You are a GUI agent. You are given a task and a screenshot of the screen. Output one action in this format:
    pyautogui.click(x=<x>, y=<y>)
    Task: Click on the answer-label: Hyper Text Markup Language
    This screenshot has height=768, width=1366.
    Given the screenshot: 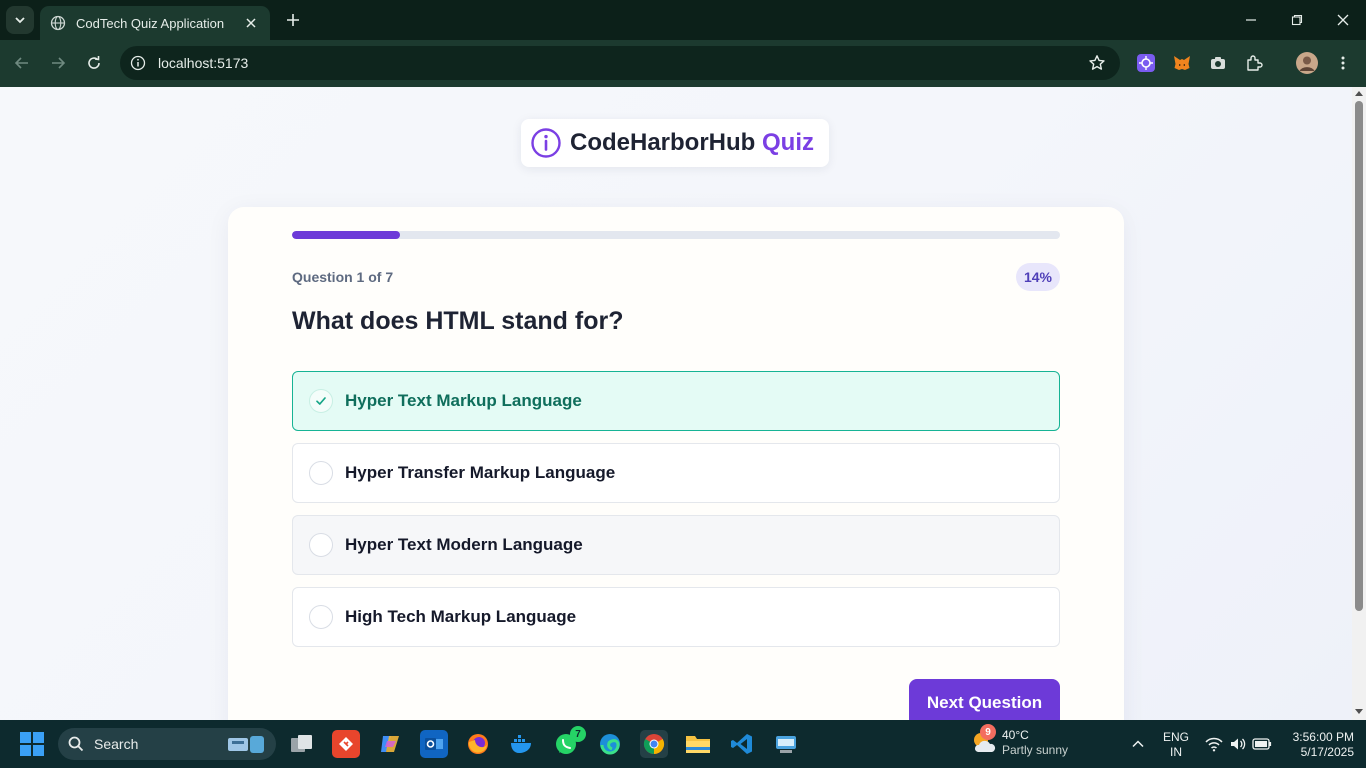 What is the action you would take?
    pyautogui.click(x=463, y=400)
    